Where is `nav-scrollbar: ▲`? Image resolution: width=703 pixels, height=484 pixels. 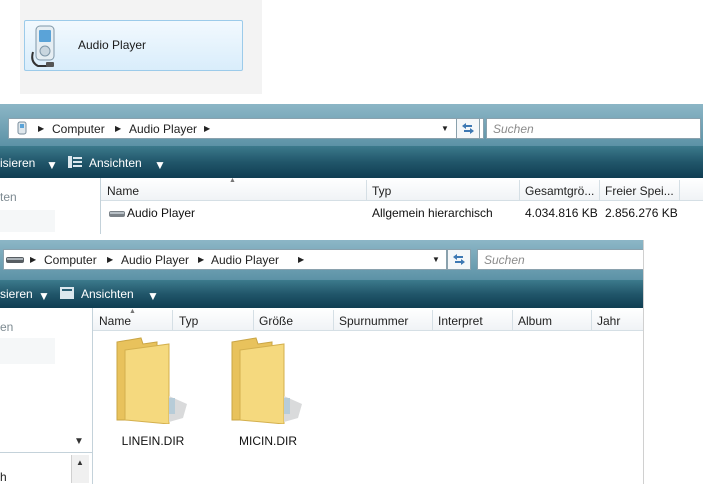 nav-scrollbar: ▲ is located at coordinates (80, 469).